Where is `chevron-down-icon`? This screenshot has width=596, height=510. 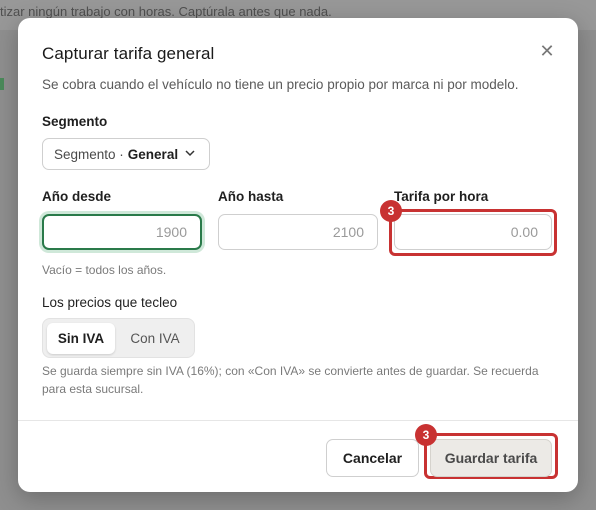 chevron-down-icon is located at coordinates (190, 154).